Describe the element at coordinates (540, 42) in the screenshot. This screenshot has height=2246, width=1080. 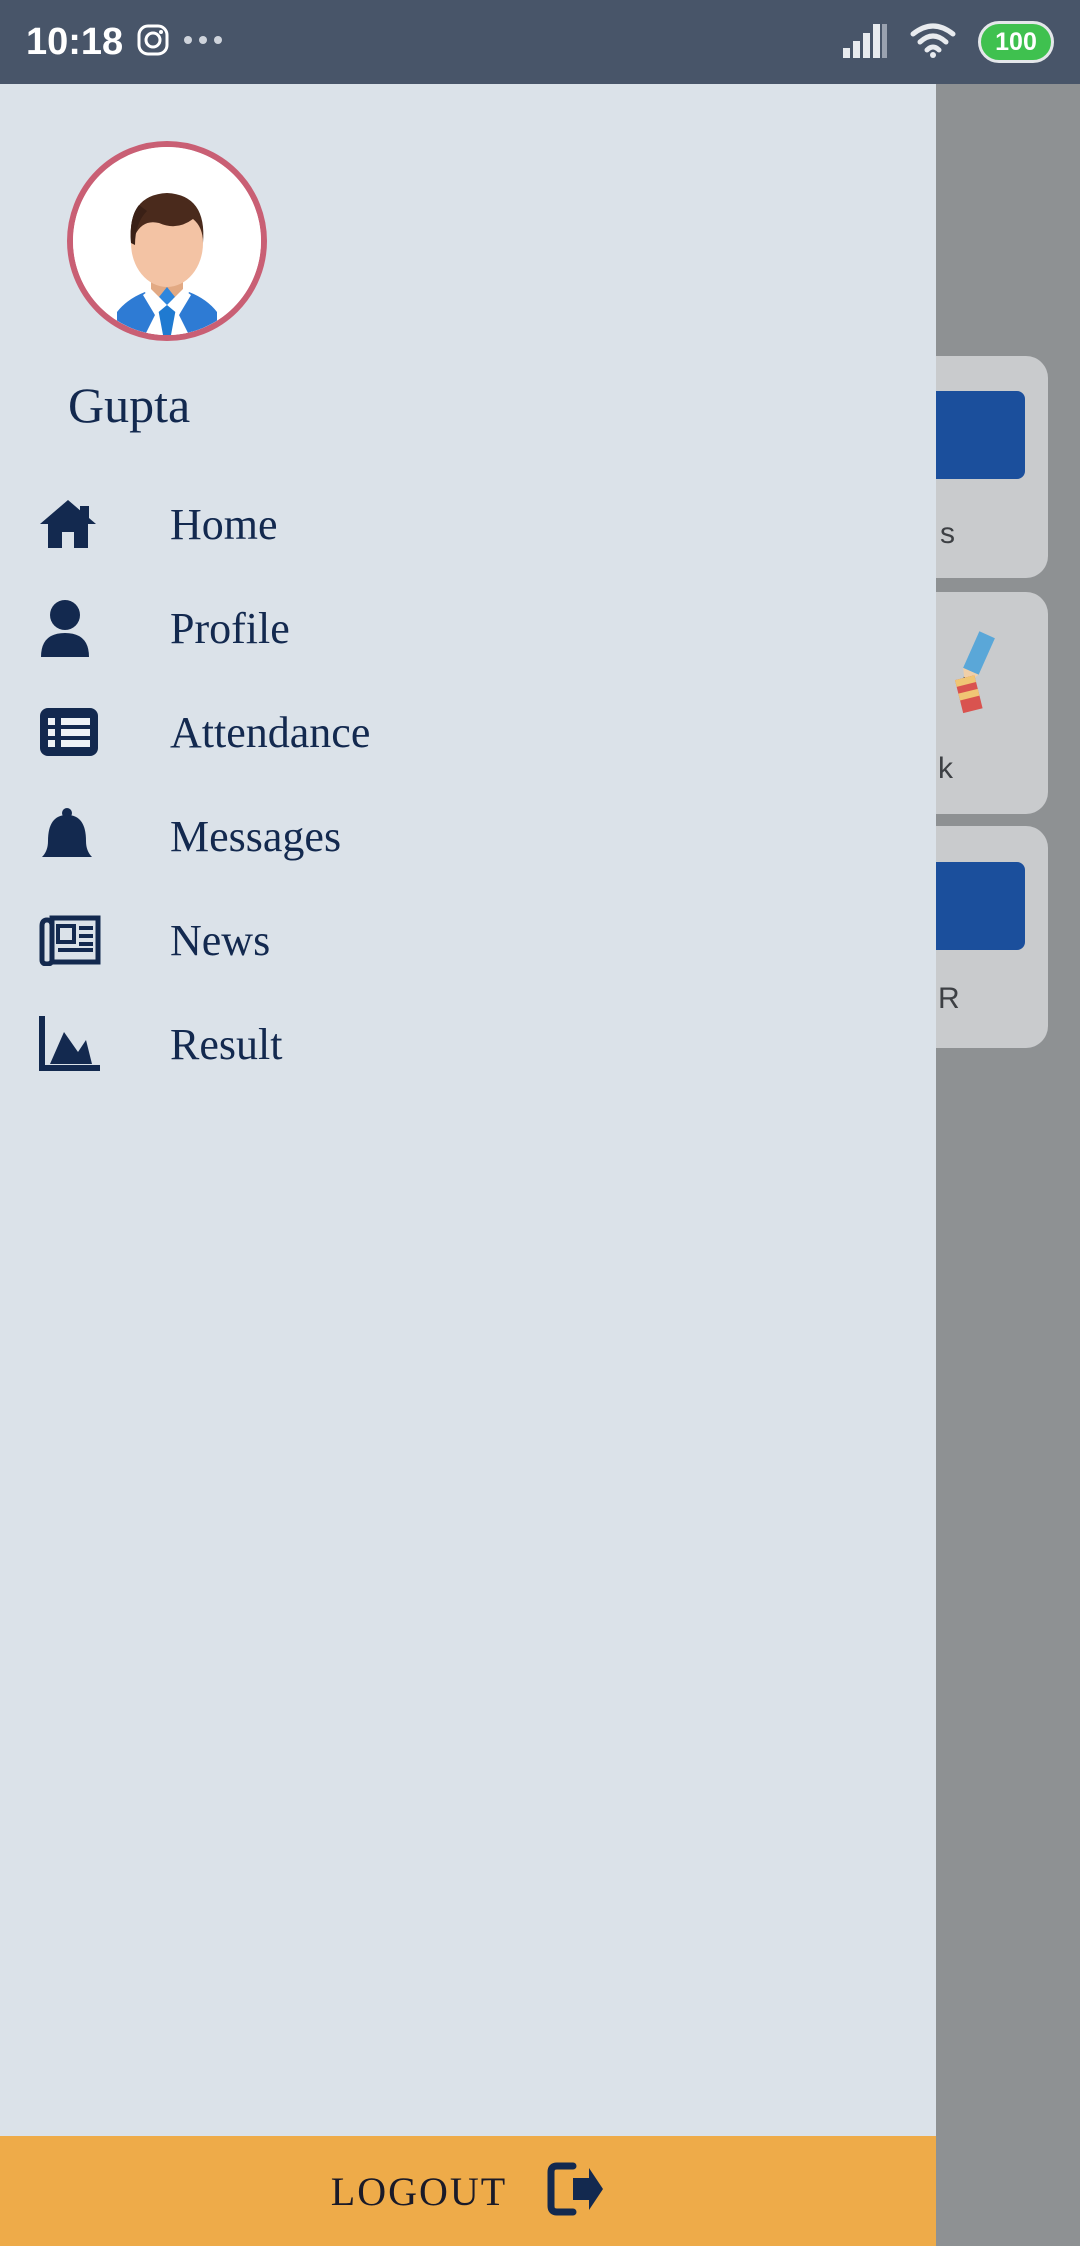
I see `status-bar: 10:18 100` at that location.